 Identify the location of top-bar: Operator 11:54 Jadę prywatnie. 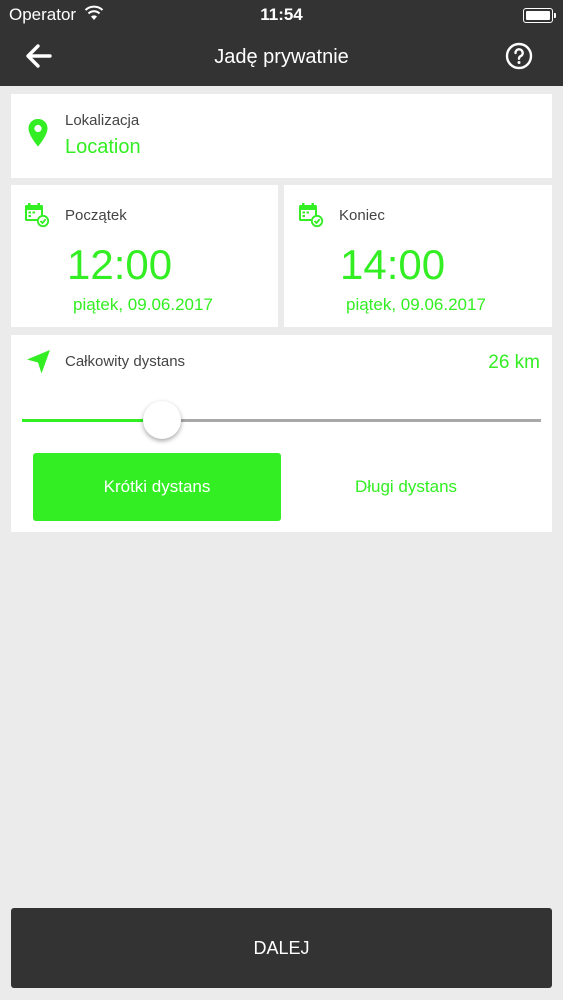
(281, 43).